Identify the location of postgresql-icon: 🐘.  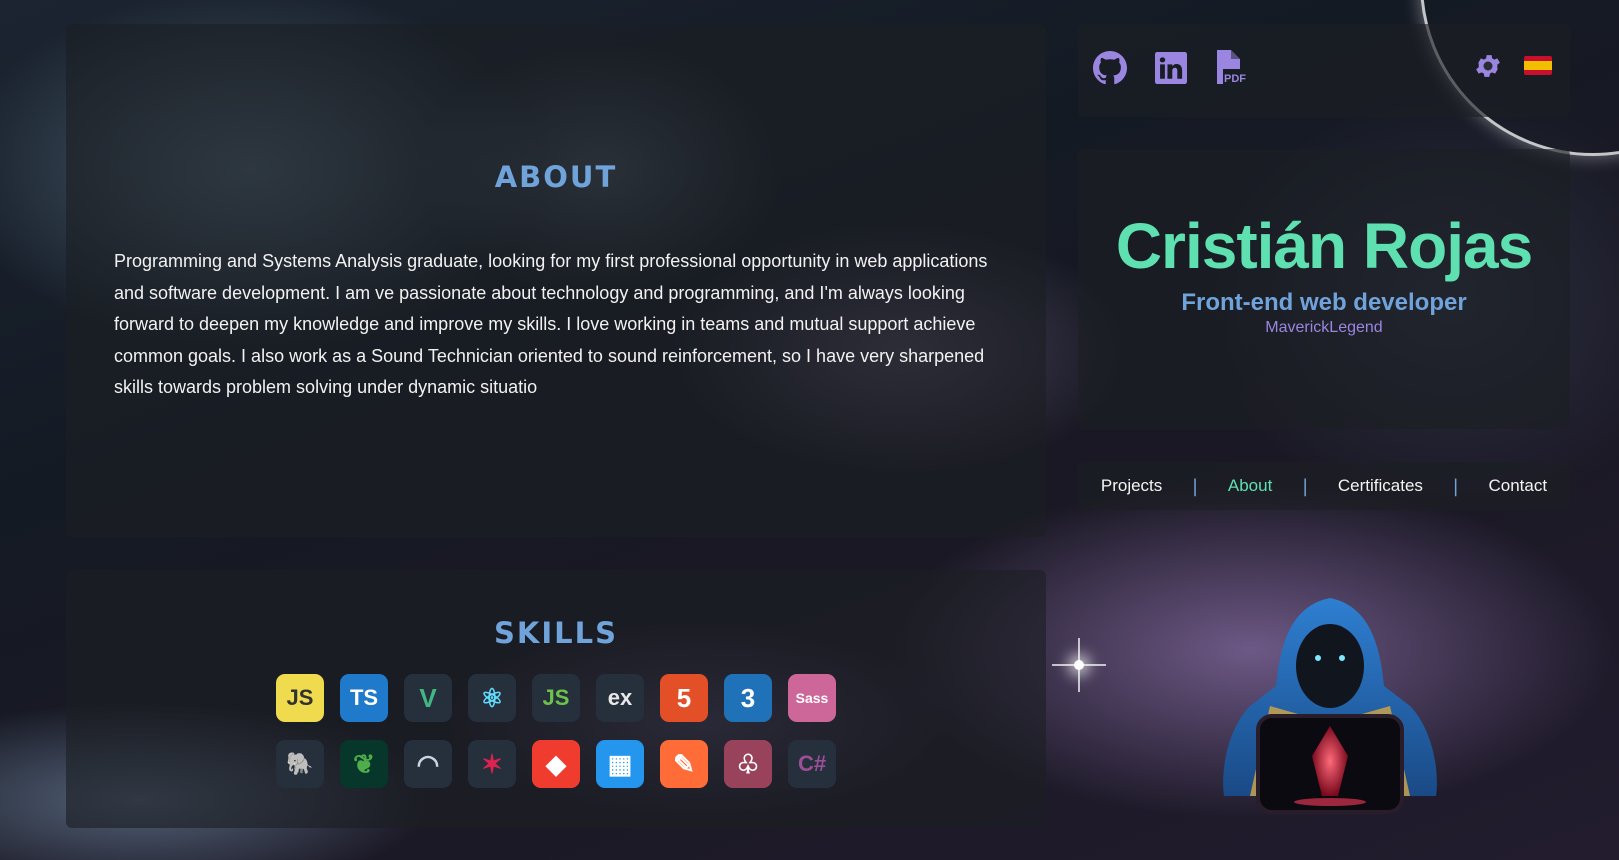
(300, 764).